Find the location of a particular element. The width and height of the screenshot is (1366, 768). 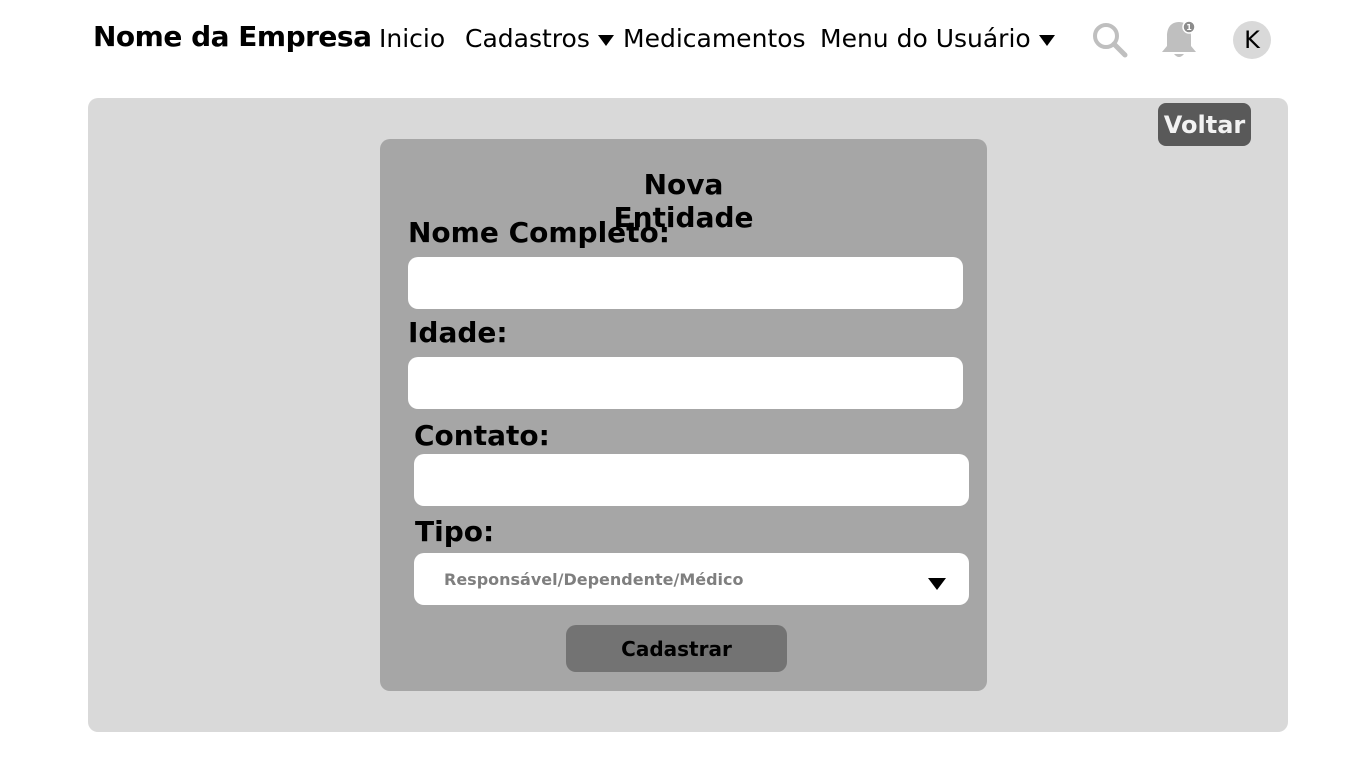

brand-name: Nome da Empresa is located at coordinates (232, 36).